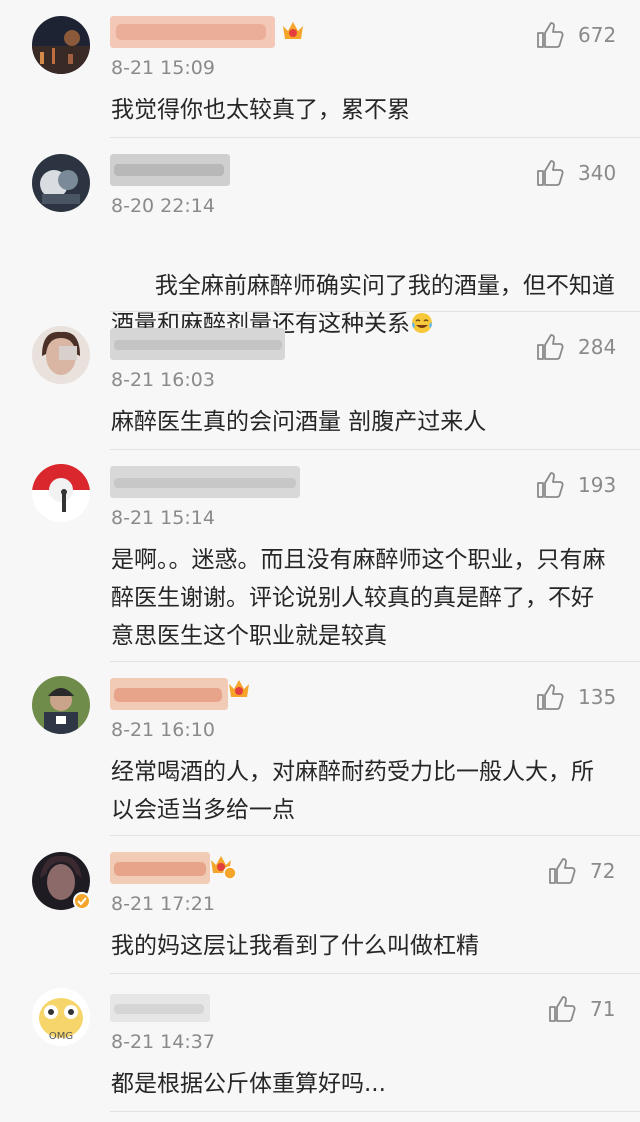 The image size is (640, 1122). I want to click on like-button: 135, so click(576, 697).